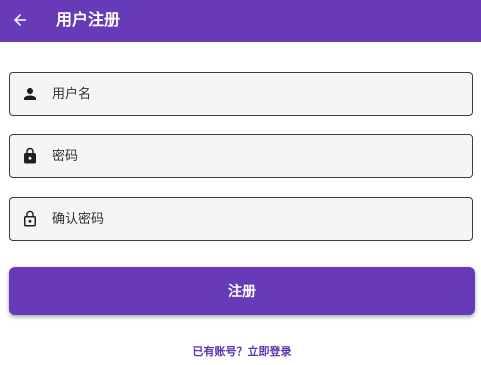 This screenshot has width=481, height=365. I want to click on register-button: 注册, so click(242, 291).